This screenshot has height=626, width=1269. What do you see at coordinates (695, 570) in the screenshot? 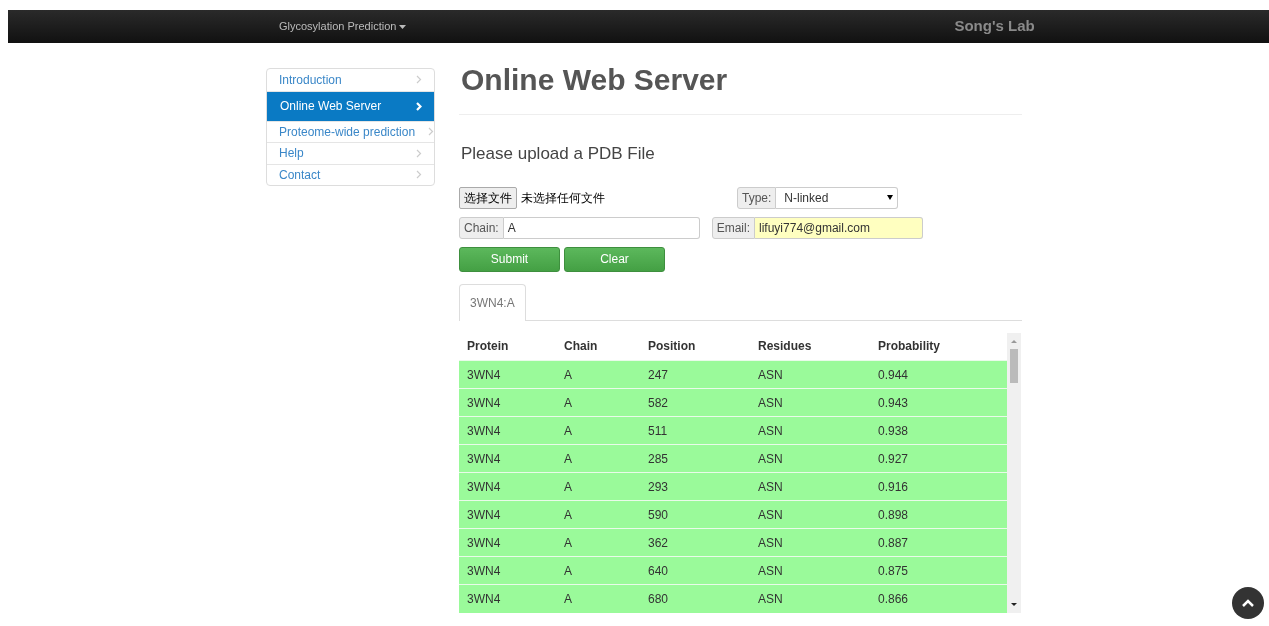
I see `table-cell: 640` at bounding box center [695, 570].